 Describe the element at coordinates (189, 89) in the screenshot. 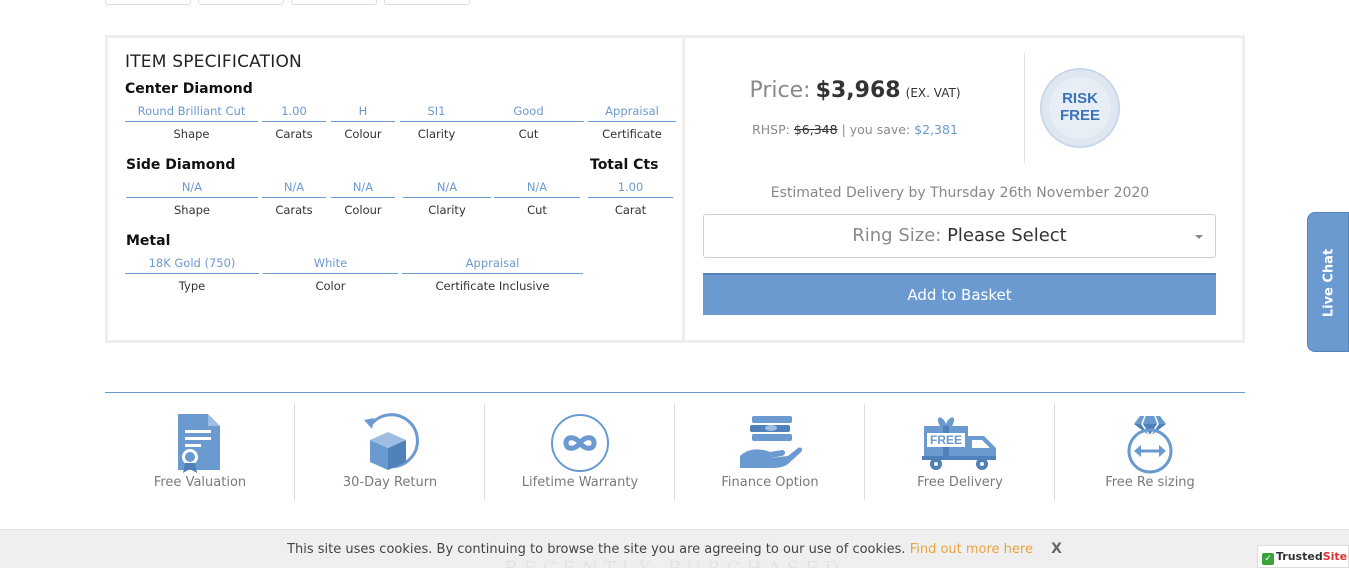

I see `center-diamond-heading: Center Diamond` at that location.